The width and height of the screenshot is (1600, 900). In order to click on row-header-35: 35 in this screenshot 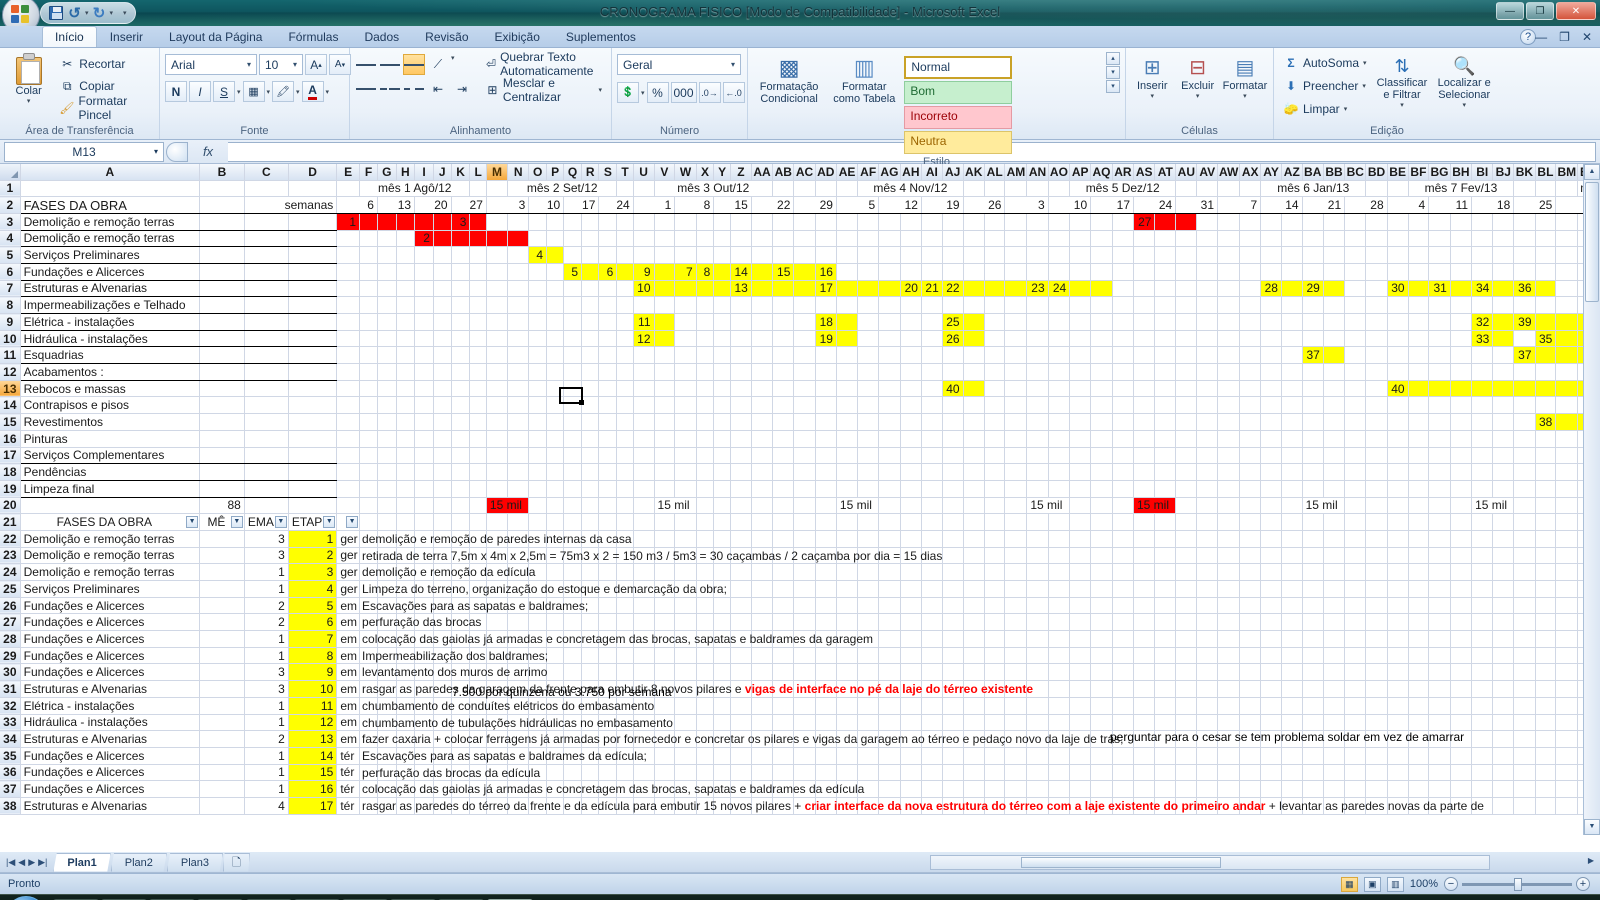, I will do `click(10, 756)`.